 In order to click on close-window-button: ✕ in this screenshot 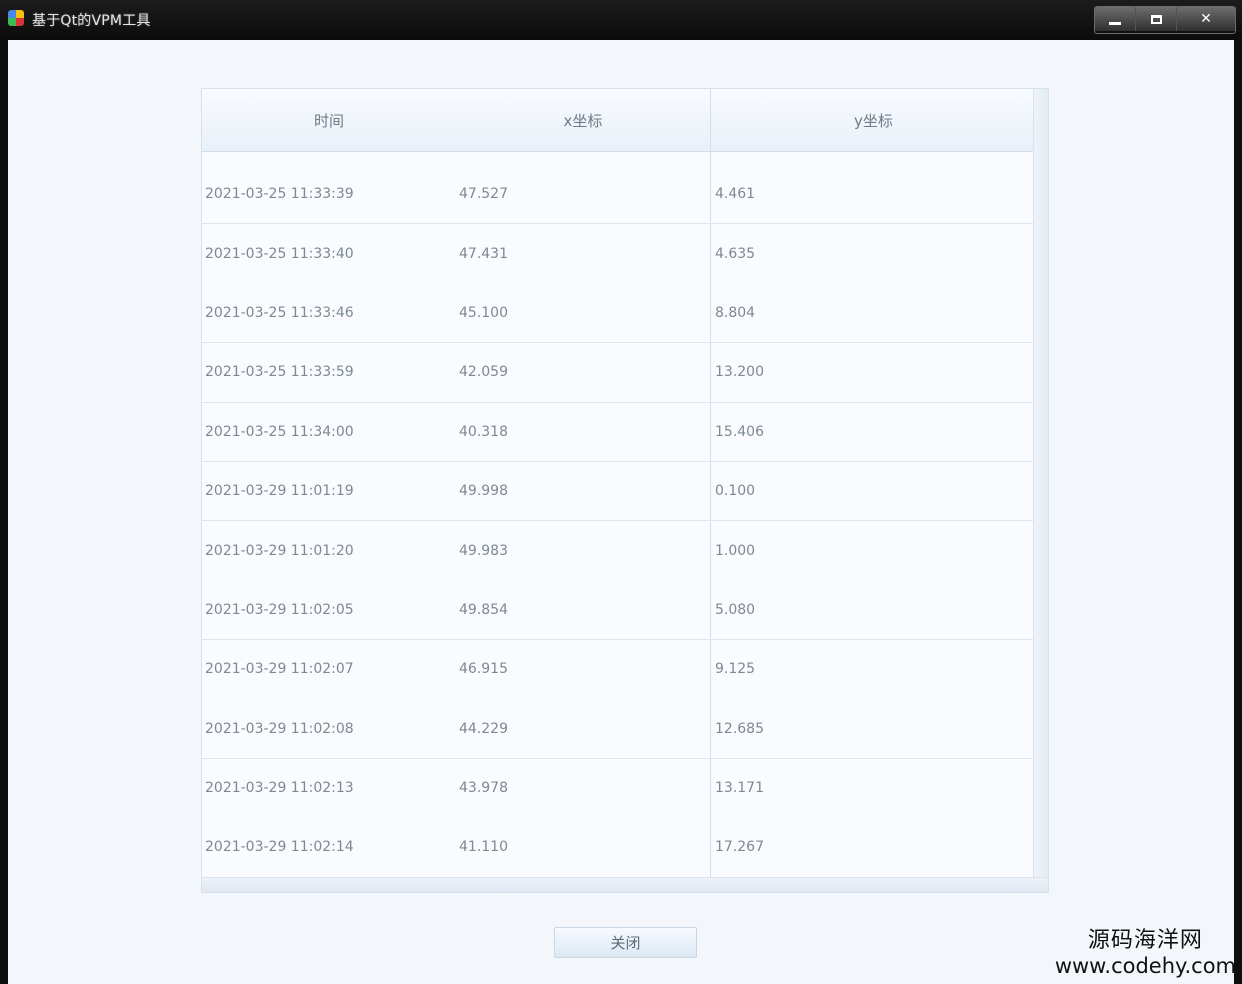, I will do `click(1206, 19)`.